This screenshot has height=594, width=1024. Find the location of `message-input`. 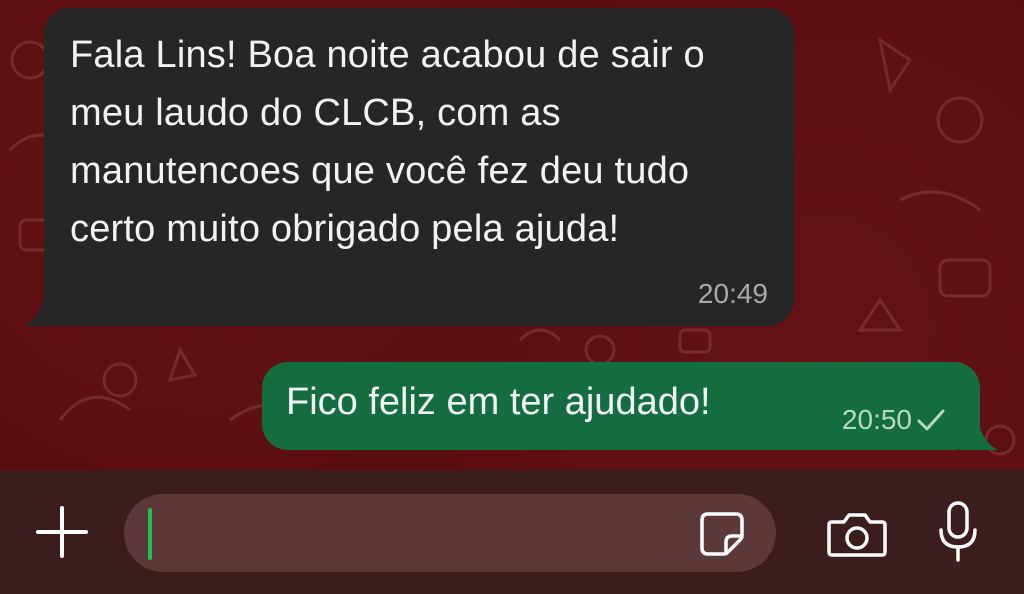

message-input is located at coordinates (450, 533).